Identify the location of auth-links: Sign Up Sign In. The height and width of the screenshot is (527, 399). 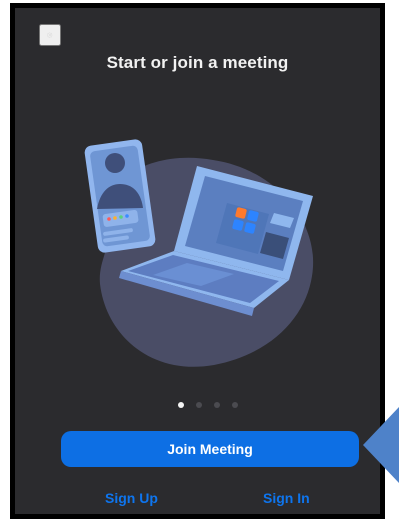
(197, 500).